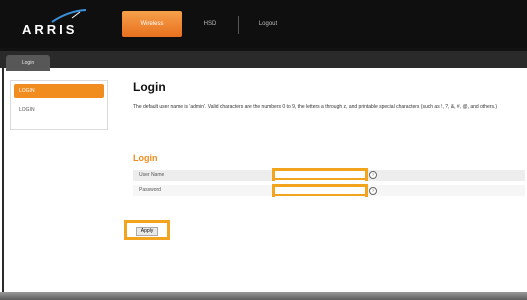 This screenshot has width=527, height=300. Describe the element at coordinates (373, 175) in the screenshot. I see `username-help-icon: ?` at that location.